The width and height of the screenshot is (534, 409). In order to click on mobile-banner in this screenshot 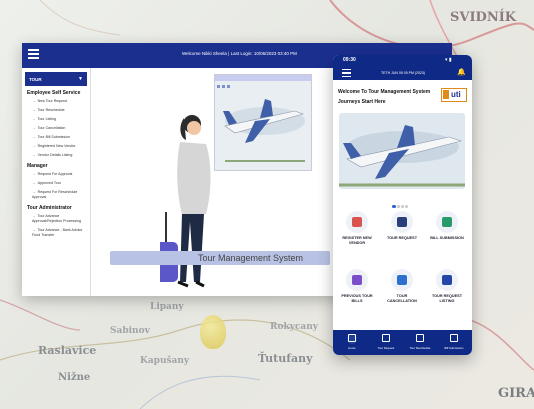, I will do `click(402, 151)`.